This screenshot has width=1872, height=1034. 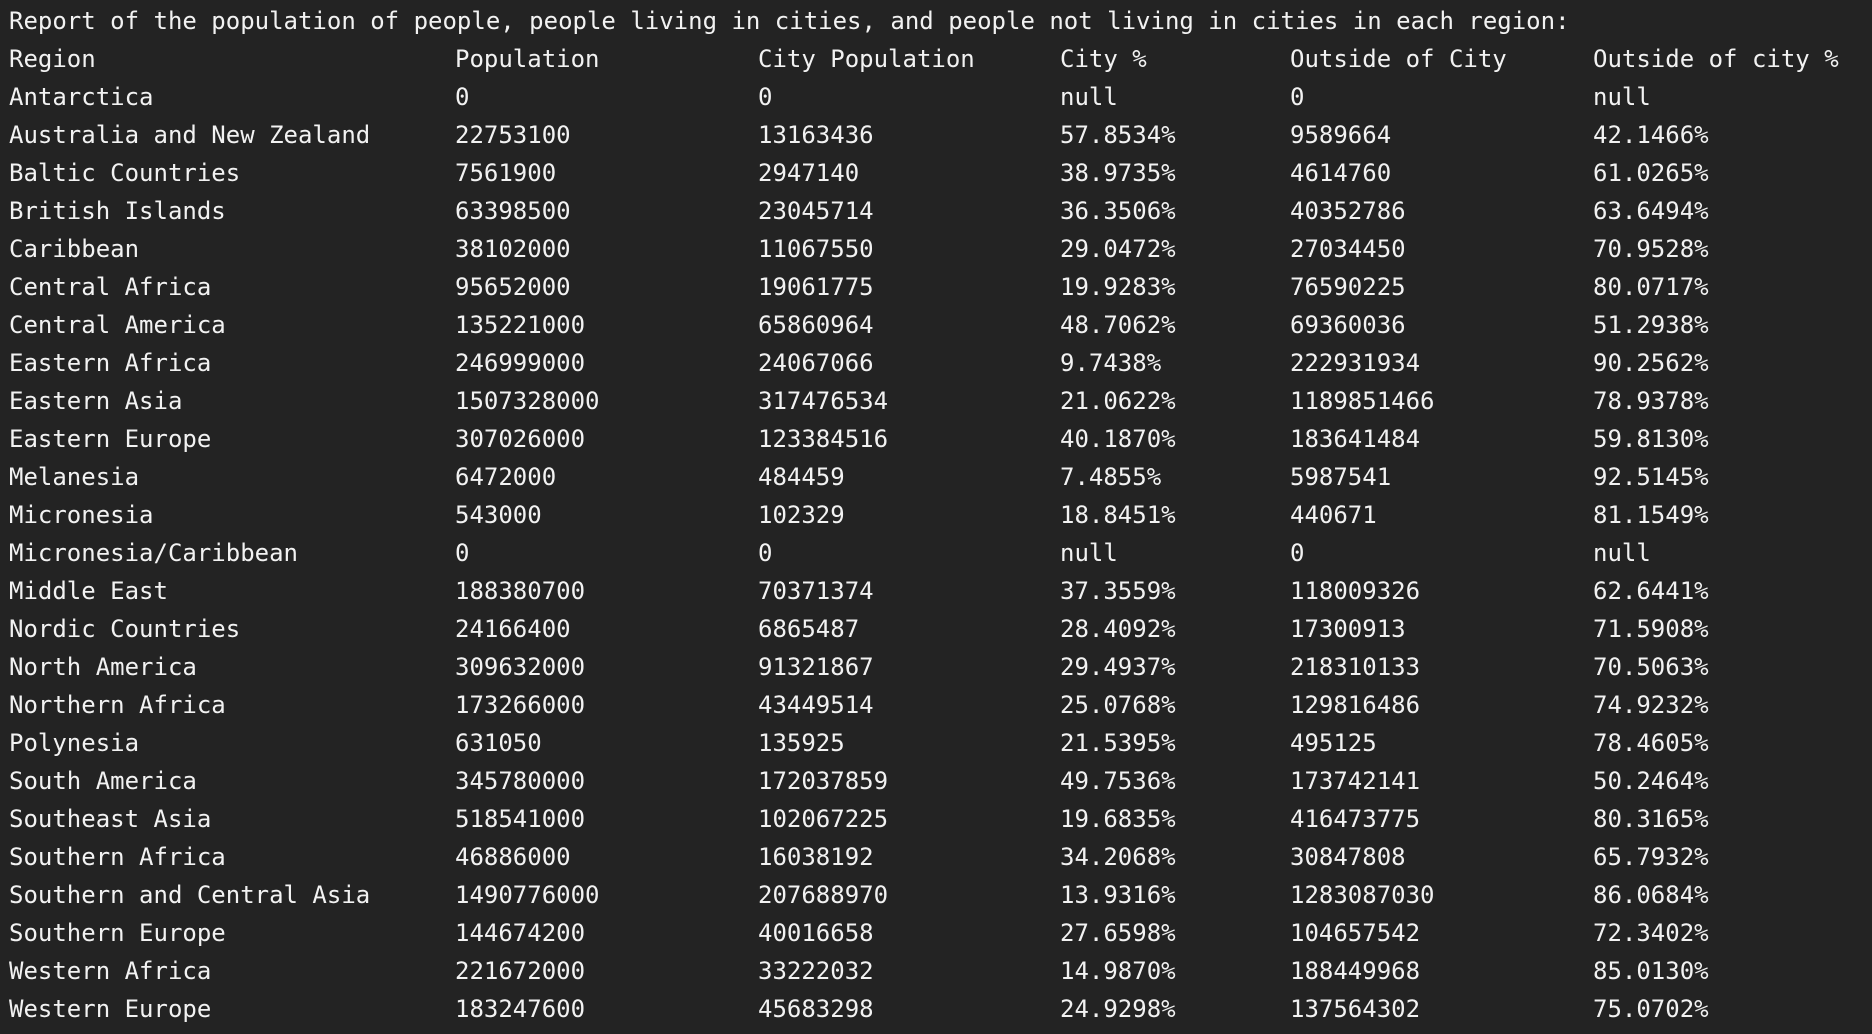 What do you see at coordinates (1341, 135) in the screenshot?
I see `cell-outside-of-city: 9589664` at bounding box center [1341, 135].